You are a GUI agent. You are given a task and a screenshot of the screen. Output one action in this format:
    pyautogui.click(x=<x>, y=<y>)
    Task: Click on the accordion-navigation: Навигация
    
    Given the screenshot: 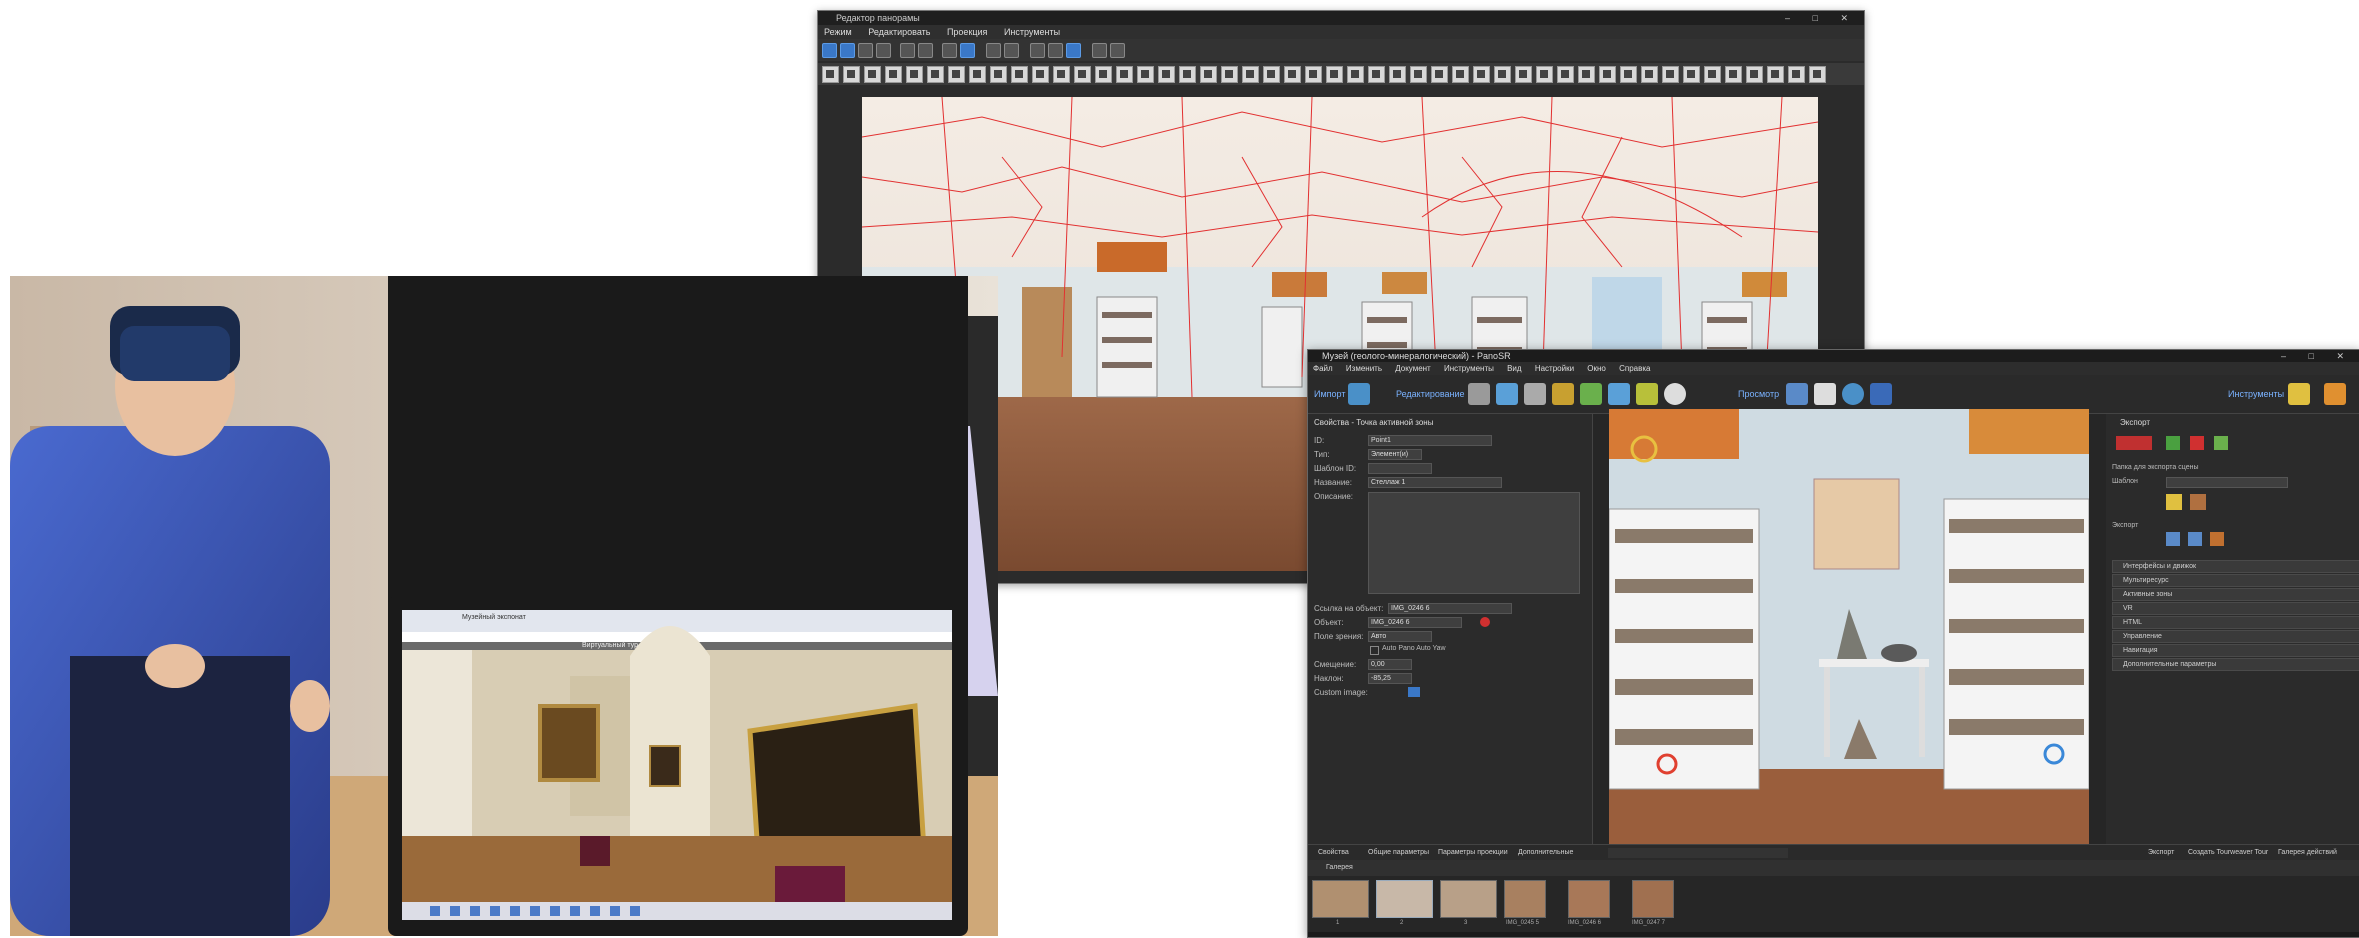 What is the action you would take?
    pyautogui.click(x=2235, y=650)
    